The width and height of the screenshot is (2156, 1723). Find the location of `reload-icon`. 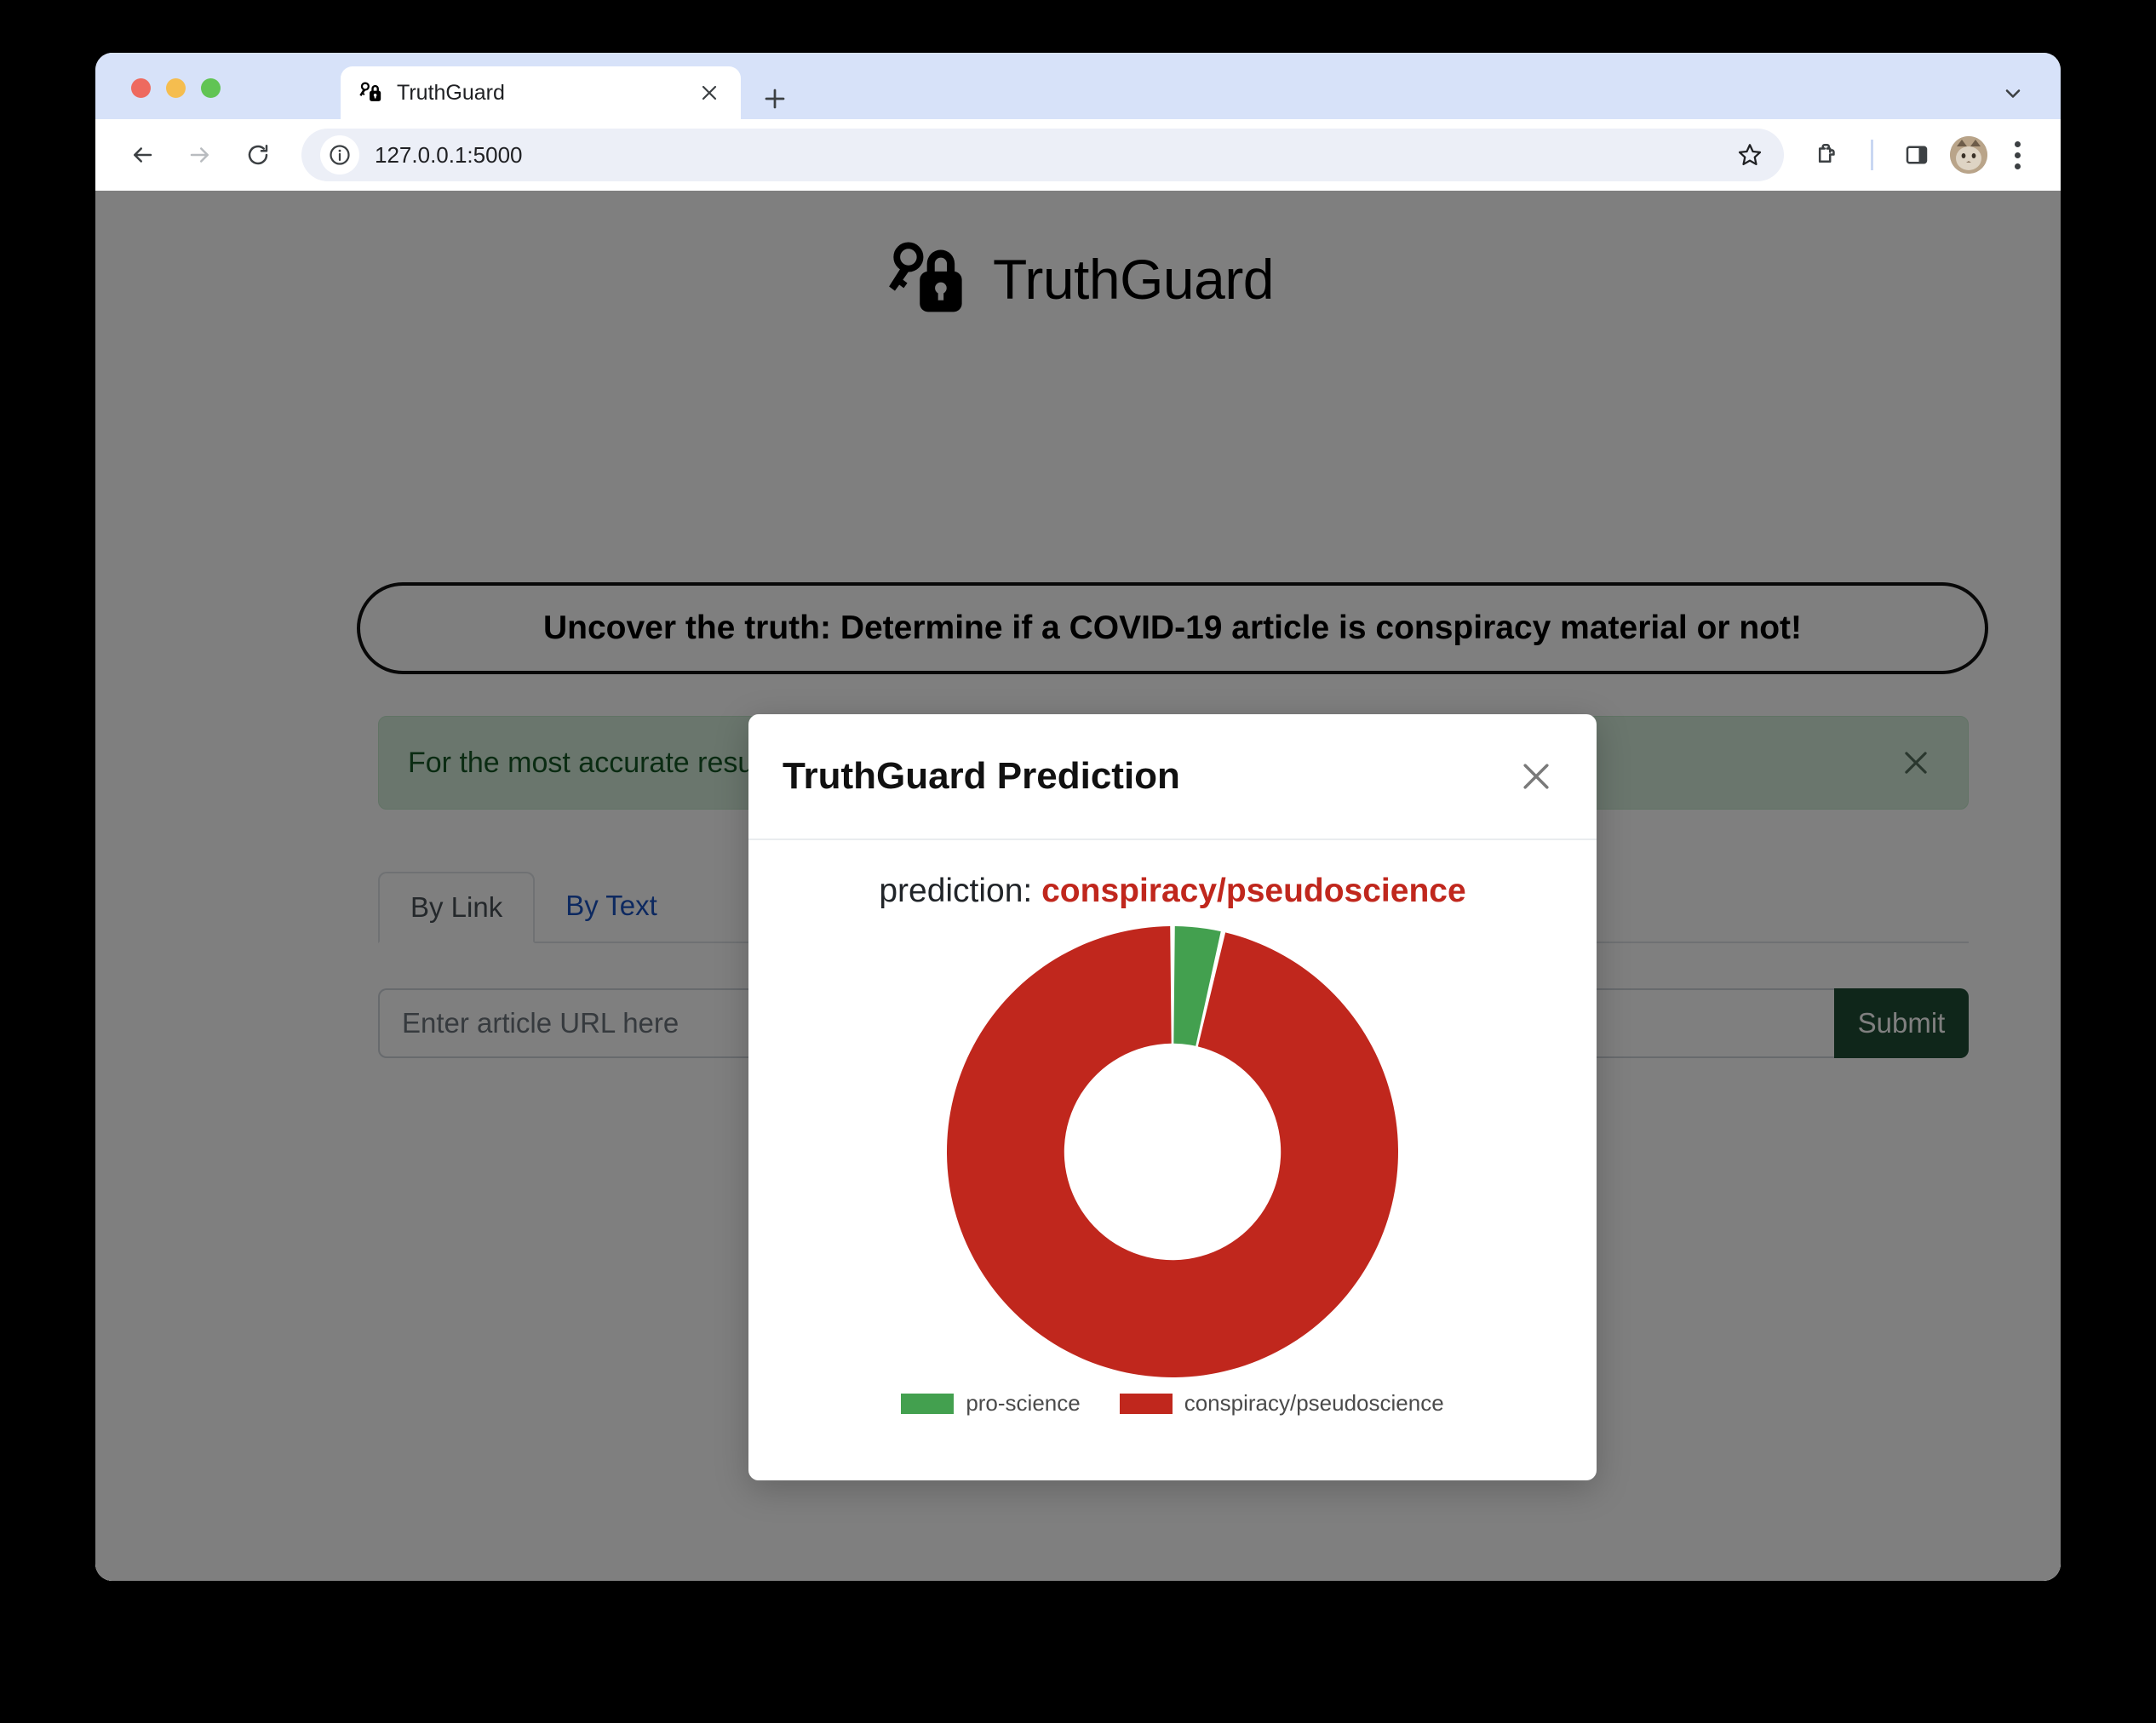

reload-icon is located at coordinates (258, 155).